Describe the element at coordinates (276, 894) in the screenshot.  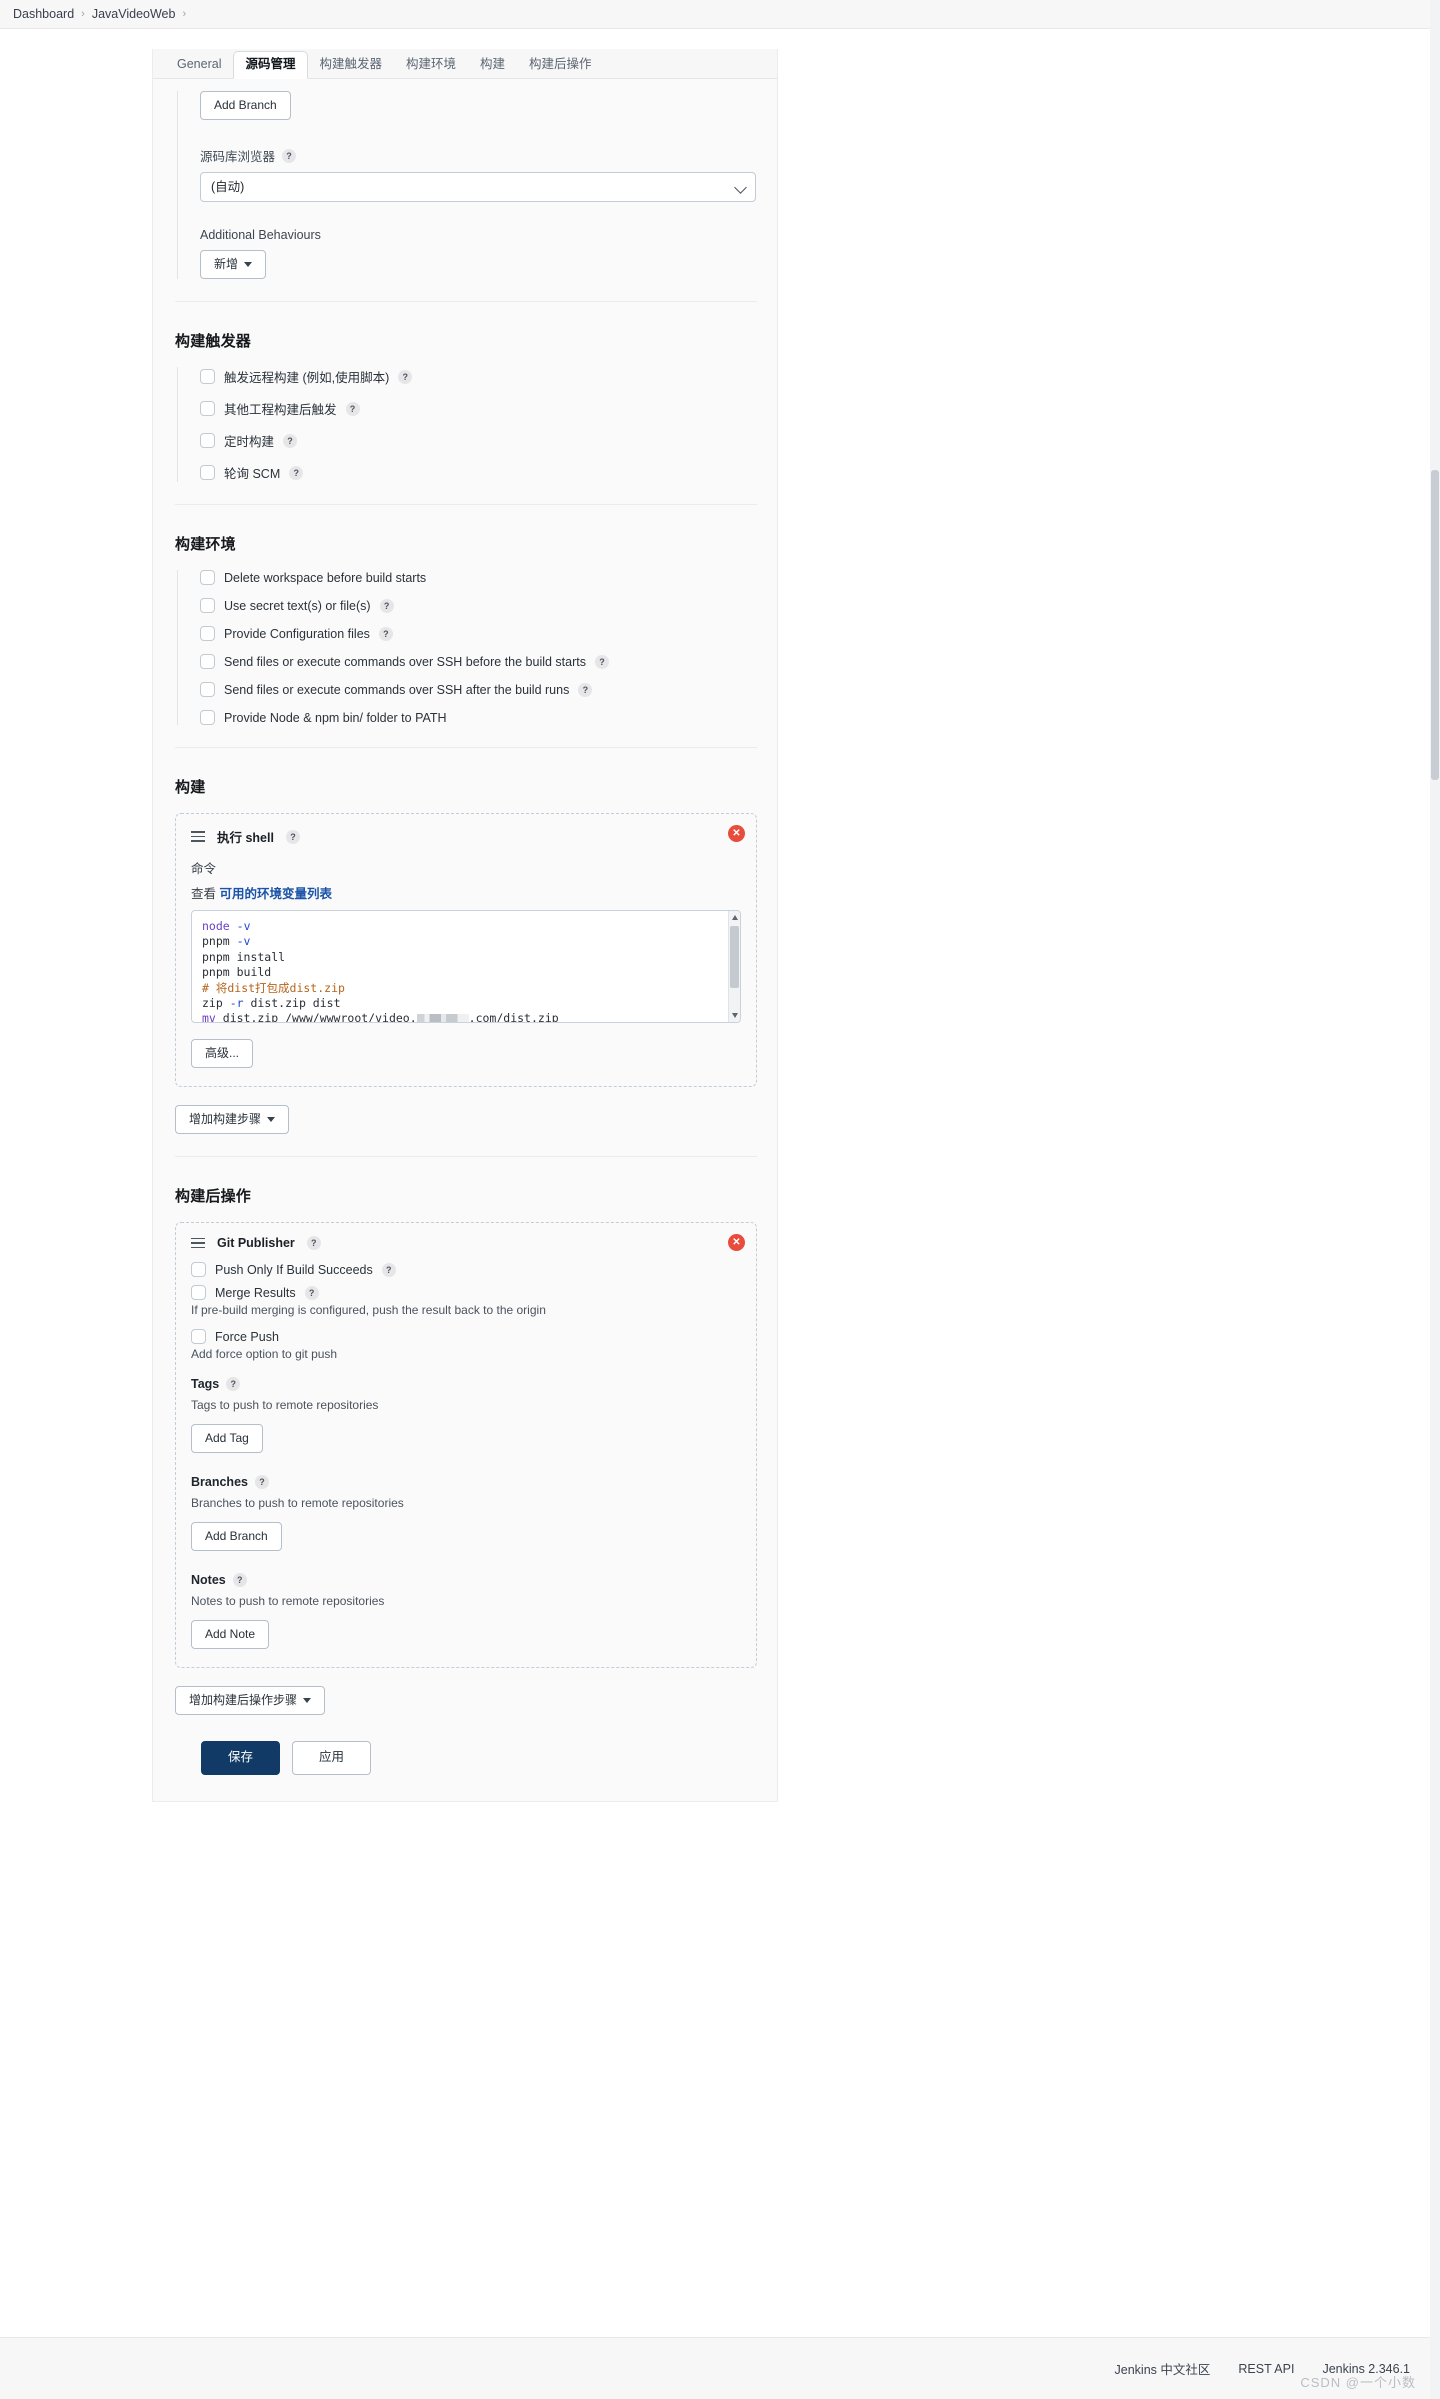
I see `env-var-list-link: 可用的环境变量列表` at that location.